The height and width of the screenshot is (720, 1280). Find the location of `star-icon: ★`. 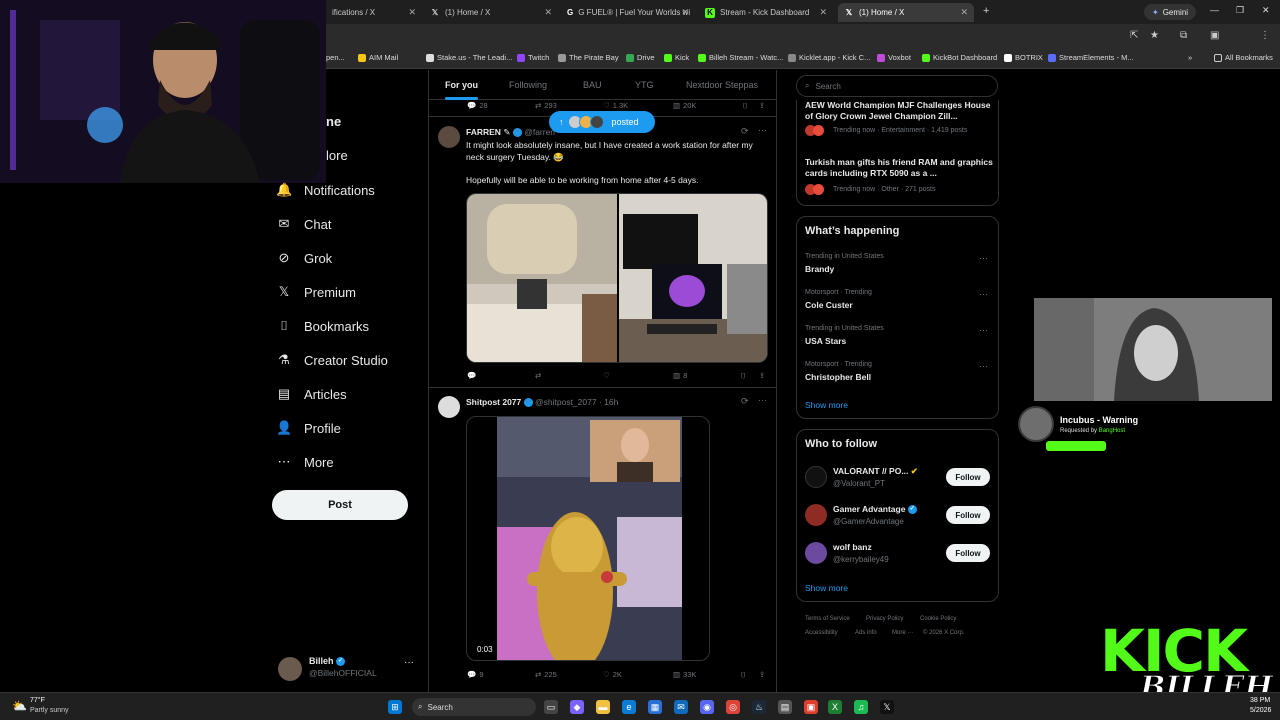

star-icon: ★ is located at coordinates (1154, 35).